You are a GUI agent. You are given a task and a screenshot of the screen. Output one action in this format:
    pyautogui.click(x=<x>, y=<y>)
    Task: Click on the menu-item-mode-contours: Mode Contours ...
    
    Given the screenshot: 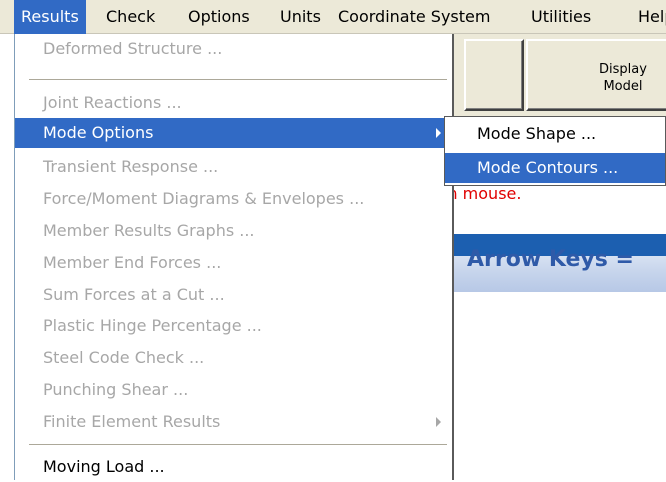 What is the action you would take?
    pyautogui.click(x=555, y=168)
    